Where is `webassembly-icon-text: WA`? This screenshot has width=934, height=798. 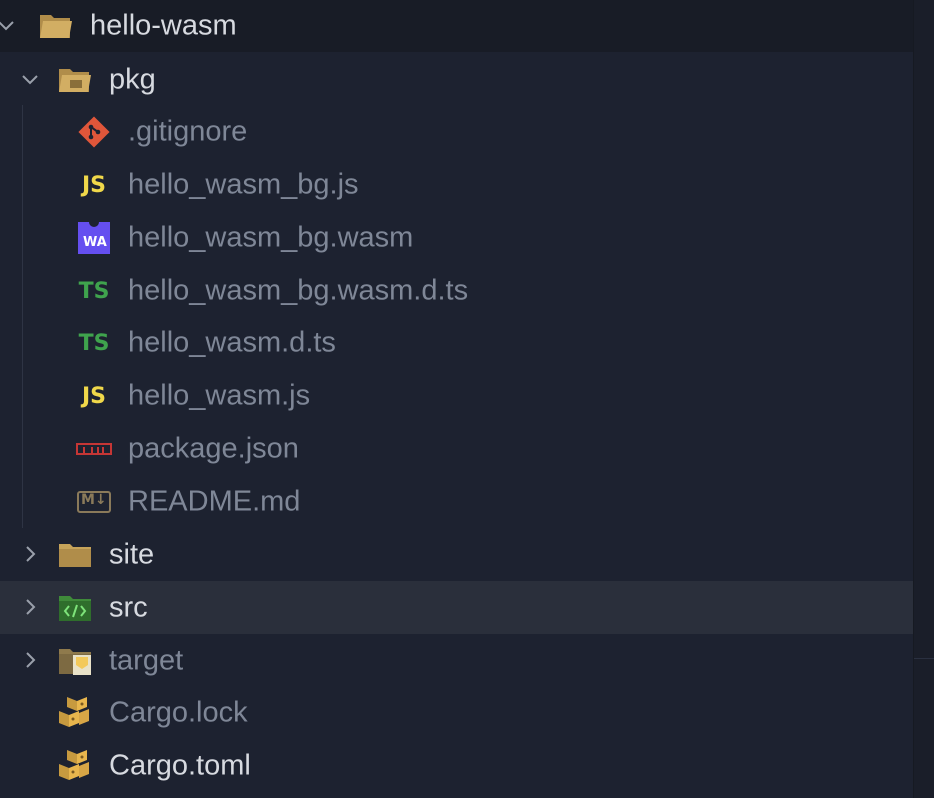 webassembly-icon-text: WA is located at coordinates (95, 242).